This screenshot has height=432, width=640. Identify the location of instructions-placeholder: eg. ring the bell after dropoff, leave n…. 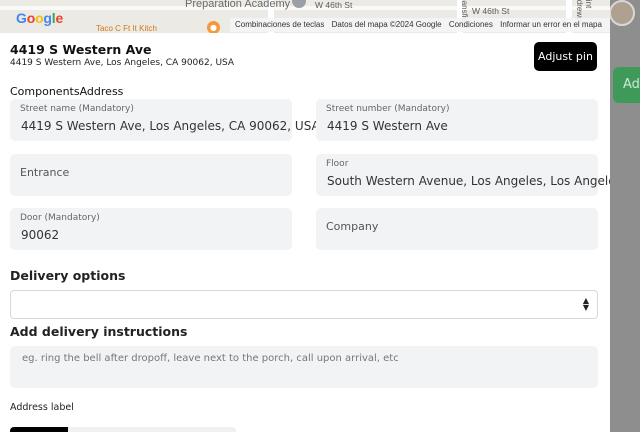
(210, 358).